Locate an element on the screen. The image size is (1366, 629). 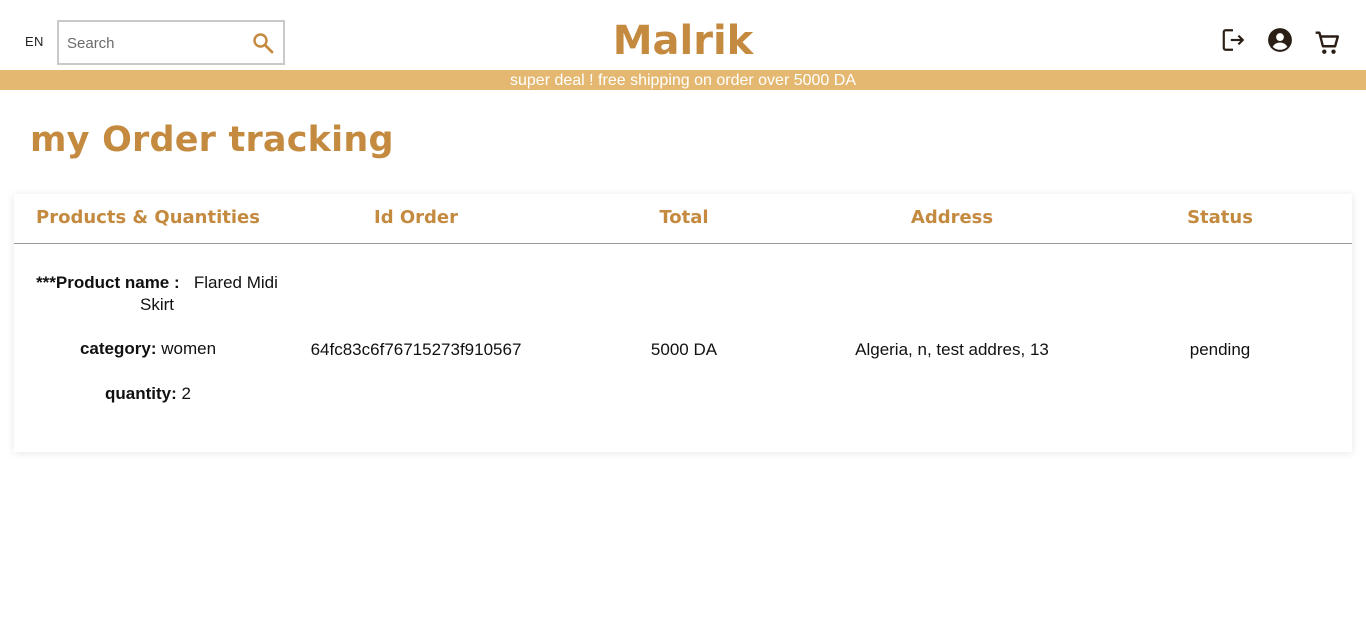
cart-icon is located at coordinates (1327, 43).